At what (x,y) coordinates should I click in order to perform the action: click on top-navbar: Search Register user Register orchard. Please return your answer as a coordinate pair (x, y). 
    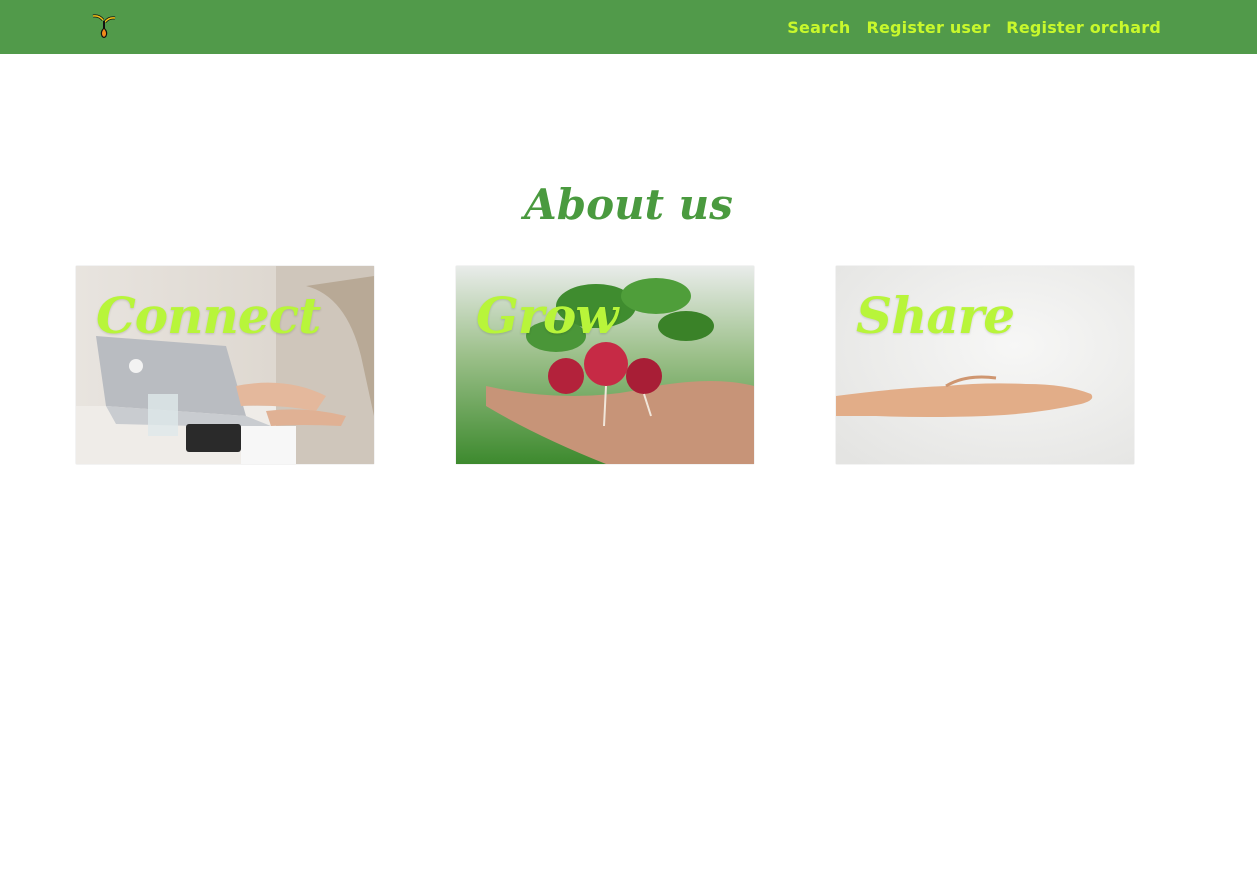
    Looking at the image, I should click on (628, 27).